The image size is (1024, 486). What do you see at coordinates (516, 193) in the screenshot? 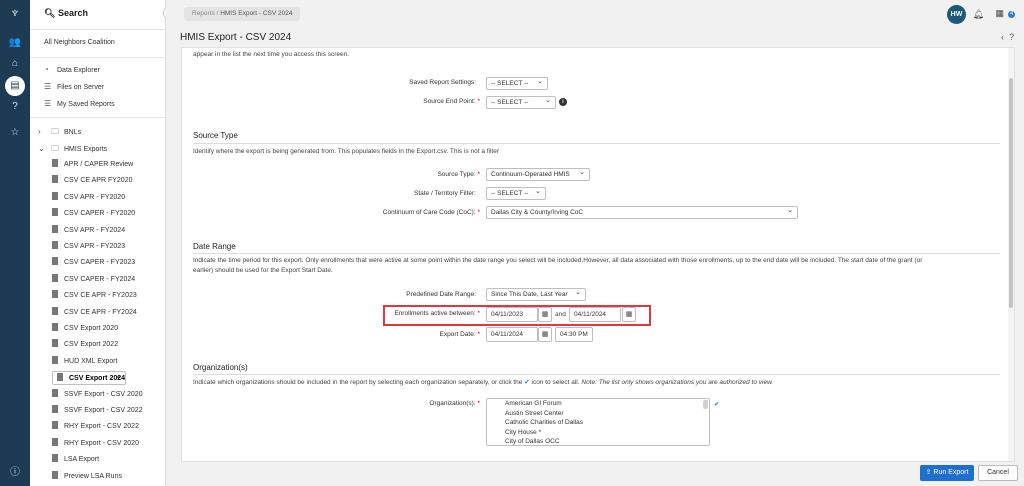
I see `state-select: -- SELECT --` at bounding box center [516, 193].